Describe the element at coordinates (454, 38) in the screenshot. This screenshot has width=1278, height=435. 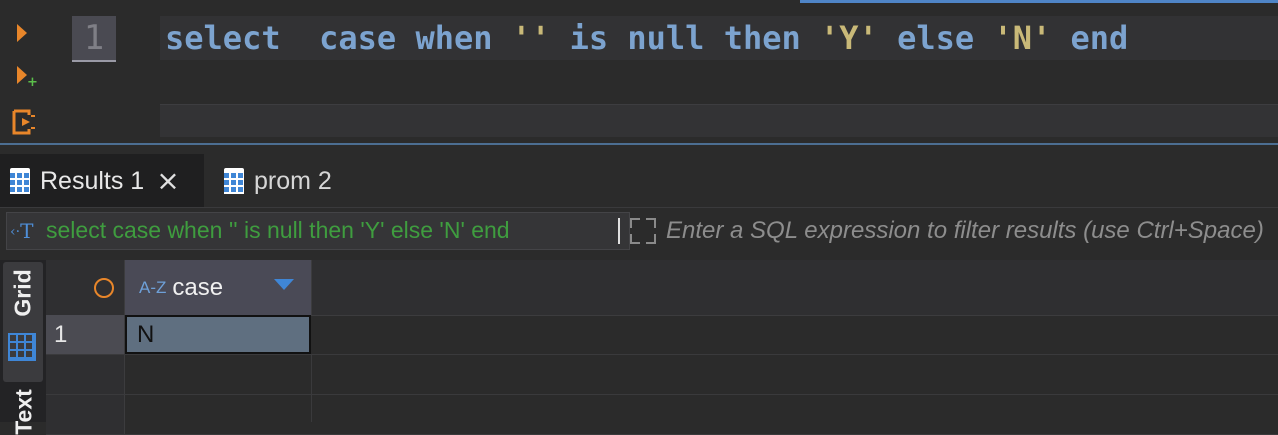
I see `sql-keyword: when` at that location.